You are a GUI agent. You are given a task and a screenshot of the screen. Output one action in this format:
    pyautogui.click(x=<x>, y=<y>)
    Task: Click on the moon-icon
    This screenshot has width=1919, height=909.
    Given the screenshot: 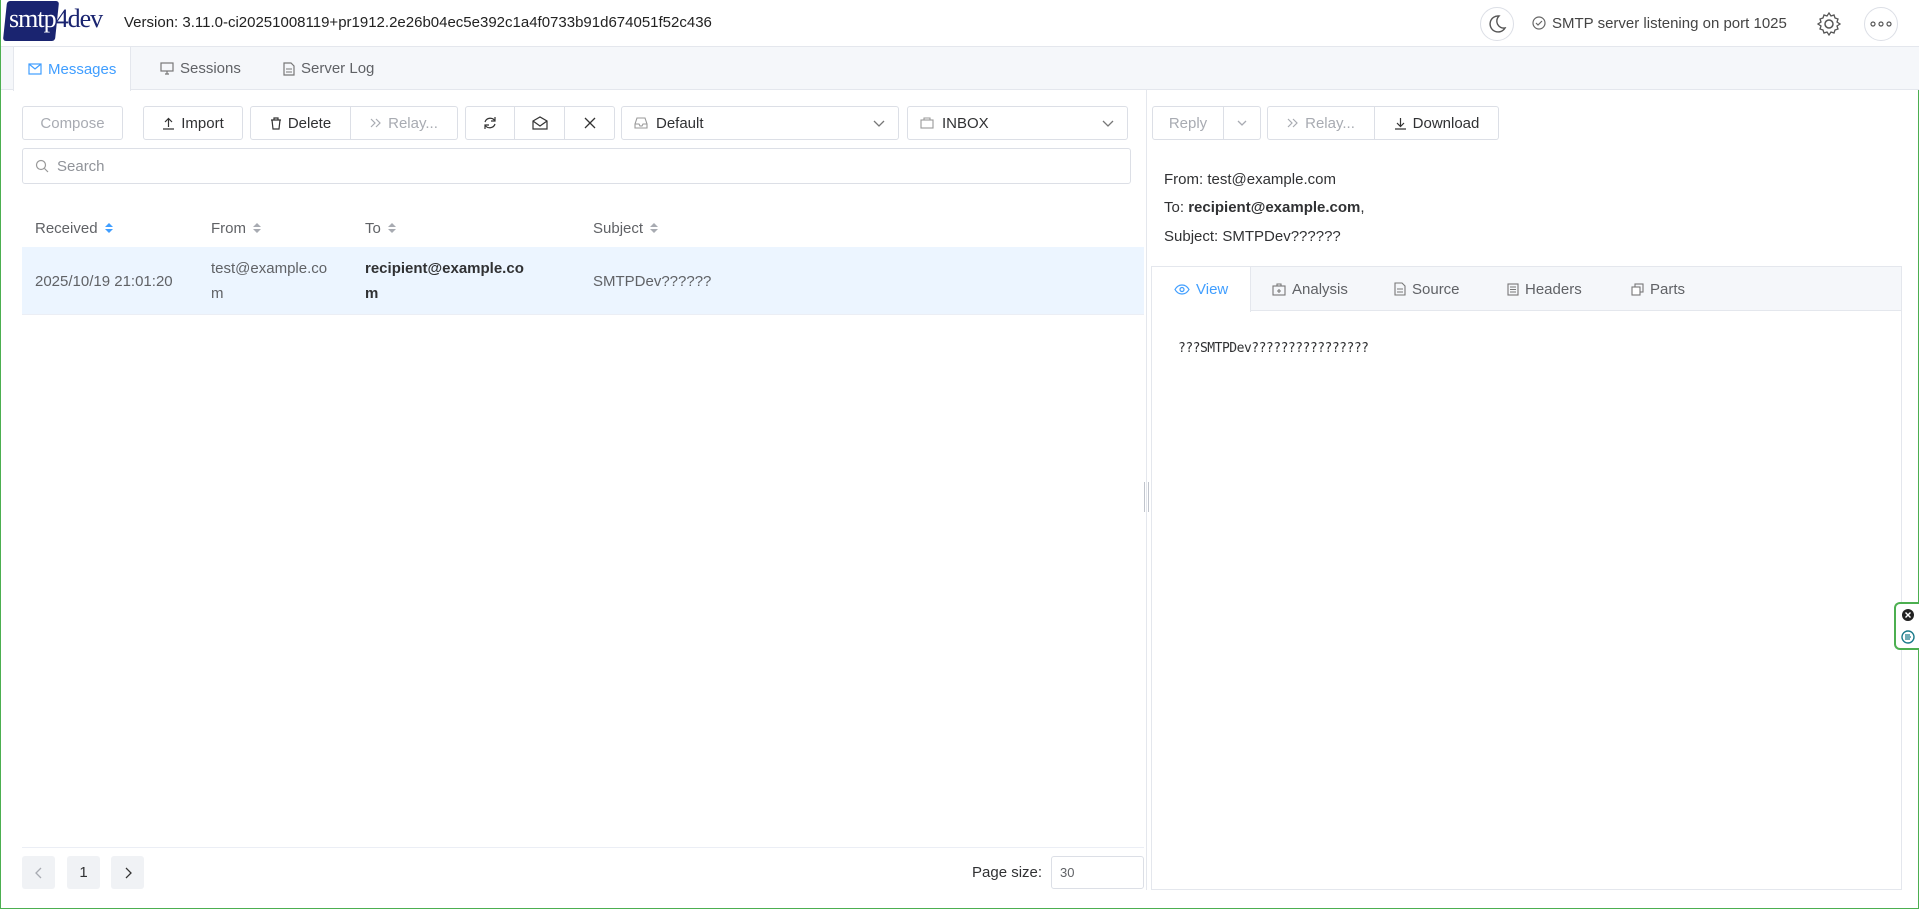 What is the action you would take?
    pyautogui.click(x=1497, y=24)
    